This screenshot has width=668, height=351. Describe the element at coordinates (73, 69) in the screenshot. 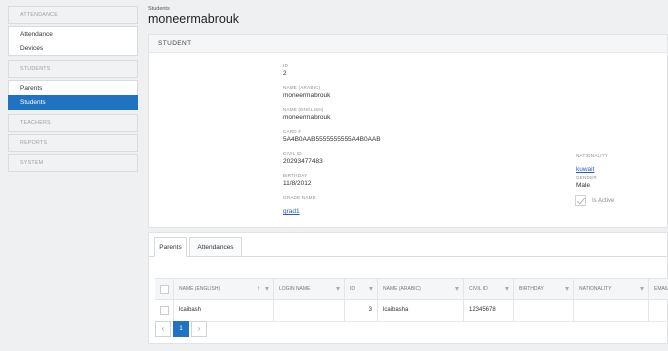

I see `sidebar-section-students: STUDENTS` at that location.